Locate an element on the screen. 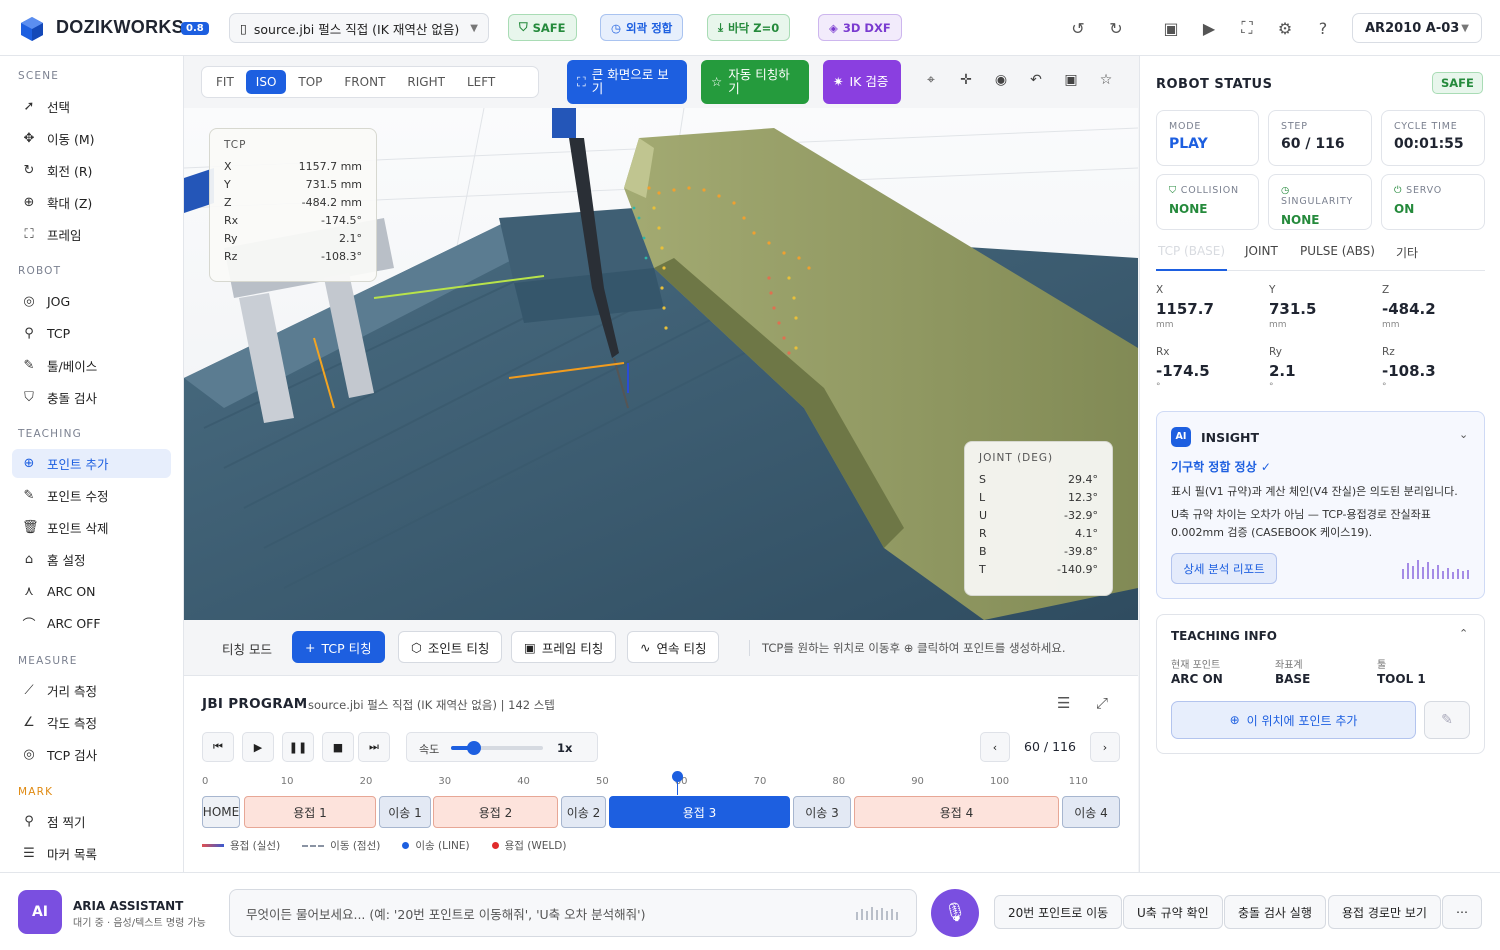 This screenshot has width=1500, height=950. segment-home: HOME is located at coordinates (221, 812).